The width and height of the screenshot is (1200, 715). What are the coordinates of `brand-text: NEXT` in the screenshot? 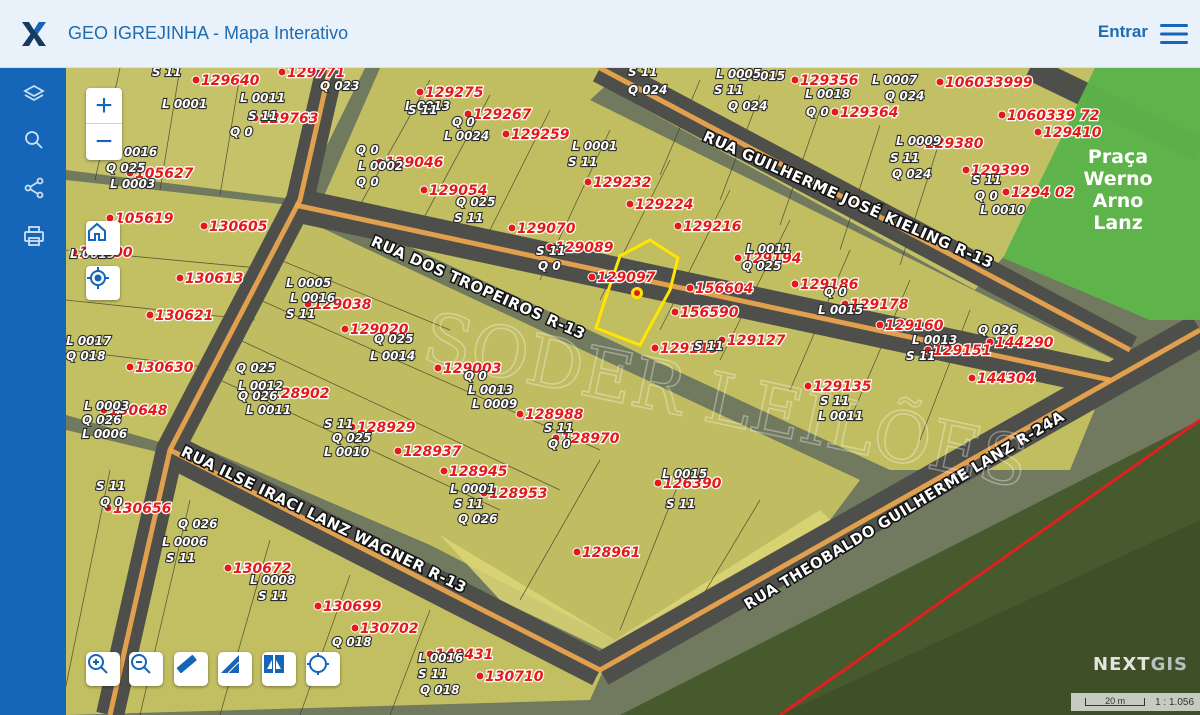 It's located at (1122, 664).